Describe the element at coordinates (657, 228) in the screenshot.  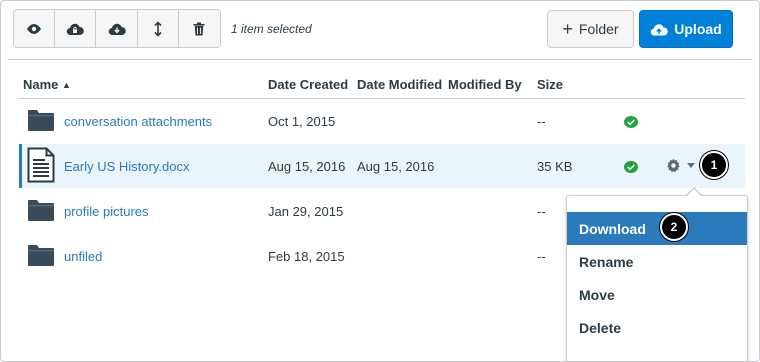
I see `menu-item-download: Download` at that location.